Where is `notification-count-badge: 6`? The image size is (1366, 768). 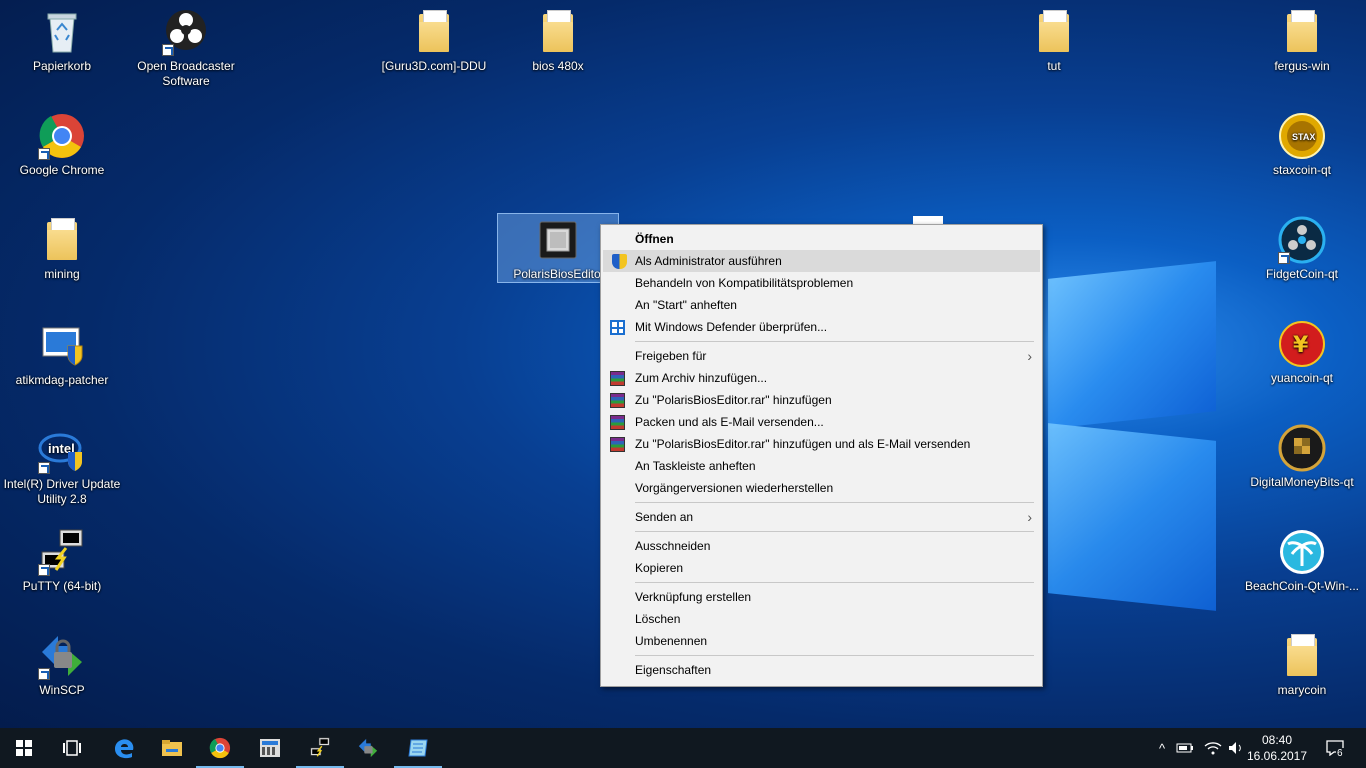
notification-count-badge: 6 is located at coordinates (1340, 753).